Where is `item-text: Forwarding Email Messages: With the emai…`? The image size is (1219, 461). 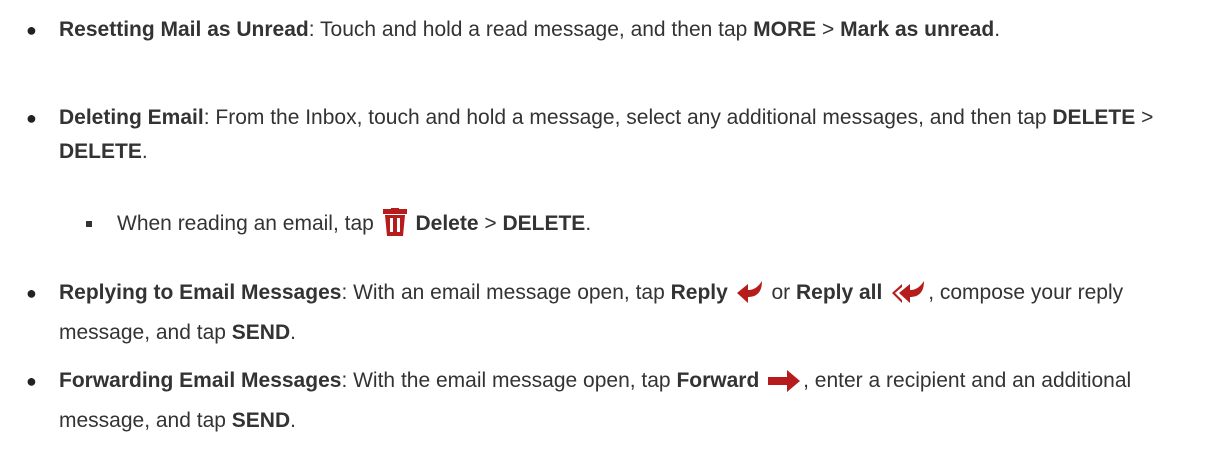 item-text: Forwarding Email Messages: With the emai… is located at coordinates (595, 400).